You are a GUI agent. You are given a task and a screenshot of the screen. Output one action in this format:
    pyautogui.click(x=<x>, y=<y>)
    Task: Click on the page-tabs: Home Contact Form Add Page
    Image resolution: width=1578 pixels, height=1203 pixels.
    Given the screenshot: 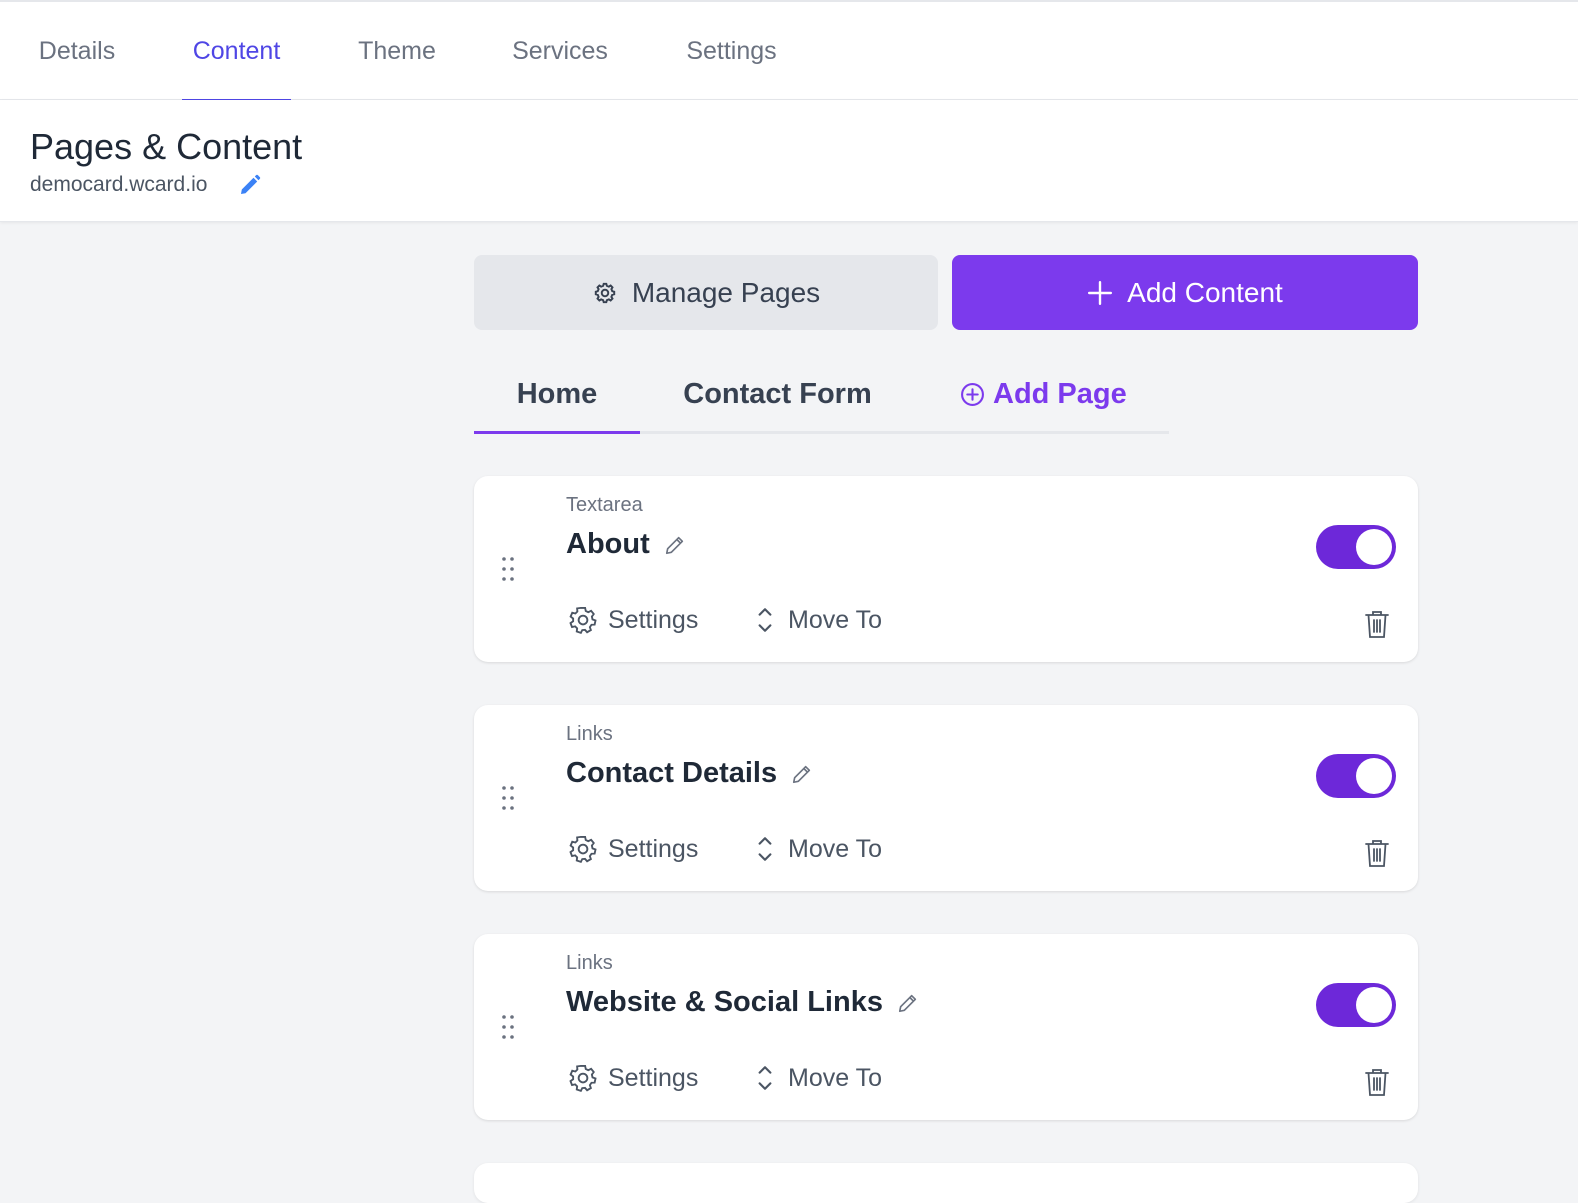 What is the action you would take?
    pyautogui.click(x=821, y=398)
    